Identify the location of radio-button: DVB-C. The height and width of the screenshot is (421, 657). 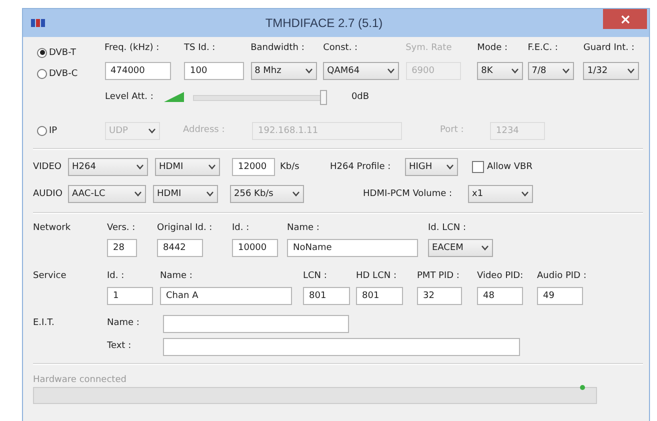
(69, 73).